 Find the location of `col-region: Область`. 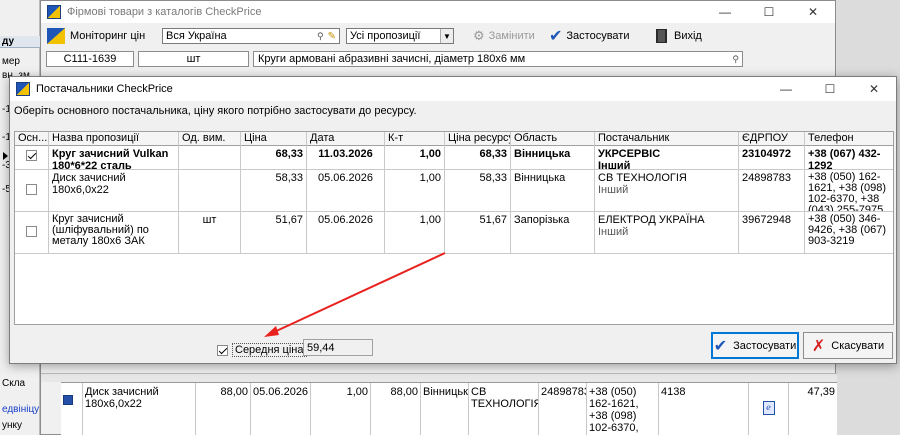

col-region: Область is located at coordinates (553, 139).